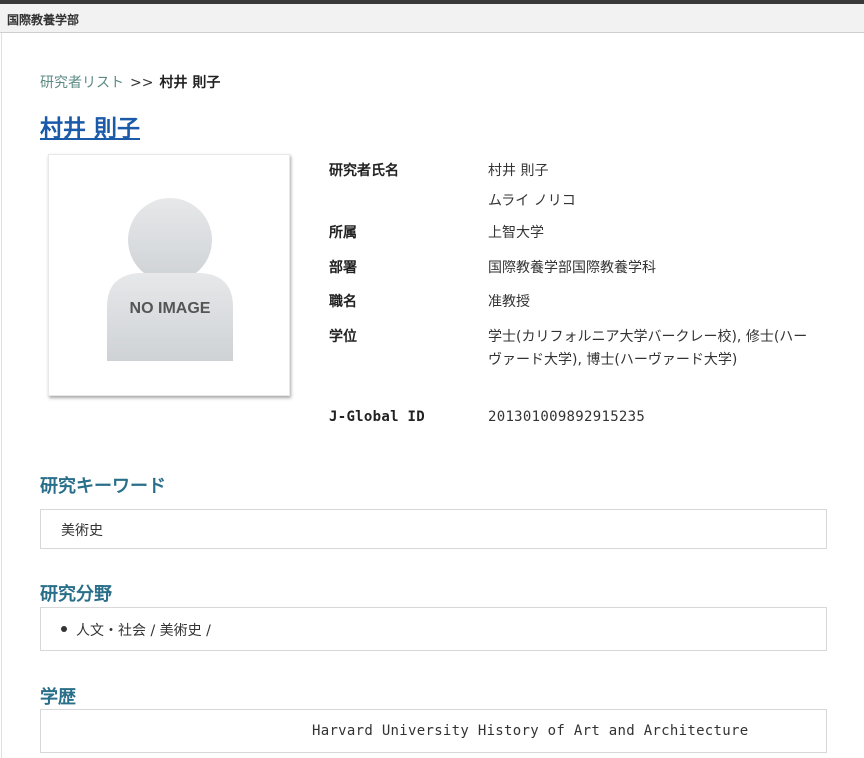 The image size is (864, 758). Describe the element at coordinates (90, 126) in the screenshot. I see `researcher-name-heading: 村井 則子` at that location.